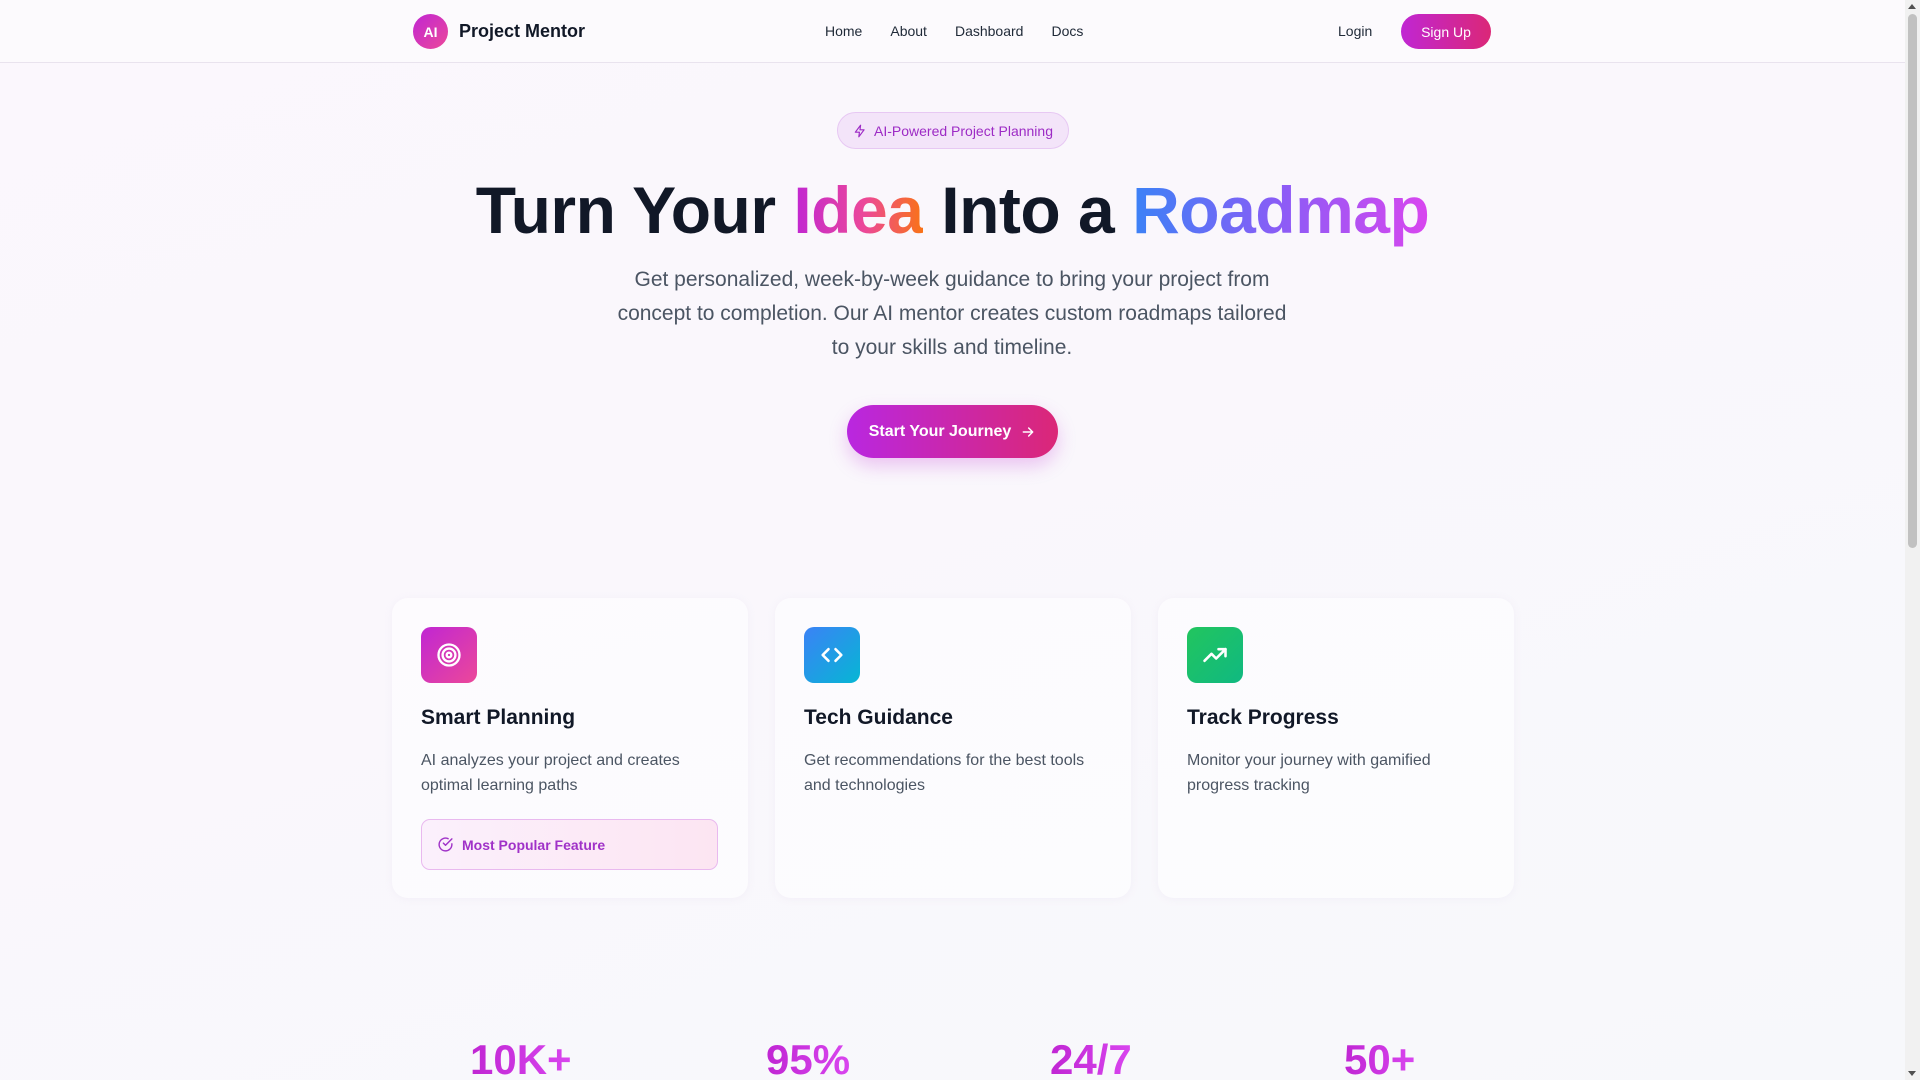 The height and width of the screenshot is (1080, 1920). I want to click on brand-name: Project Mentor, so click(522, 31).